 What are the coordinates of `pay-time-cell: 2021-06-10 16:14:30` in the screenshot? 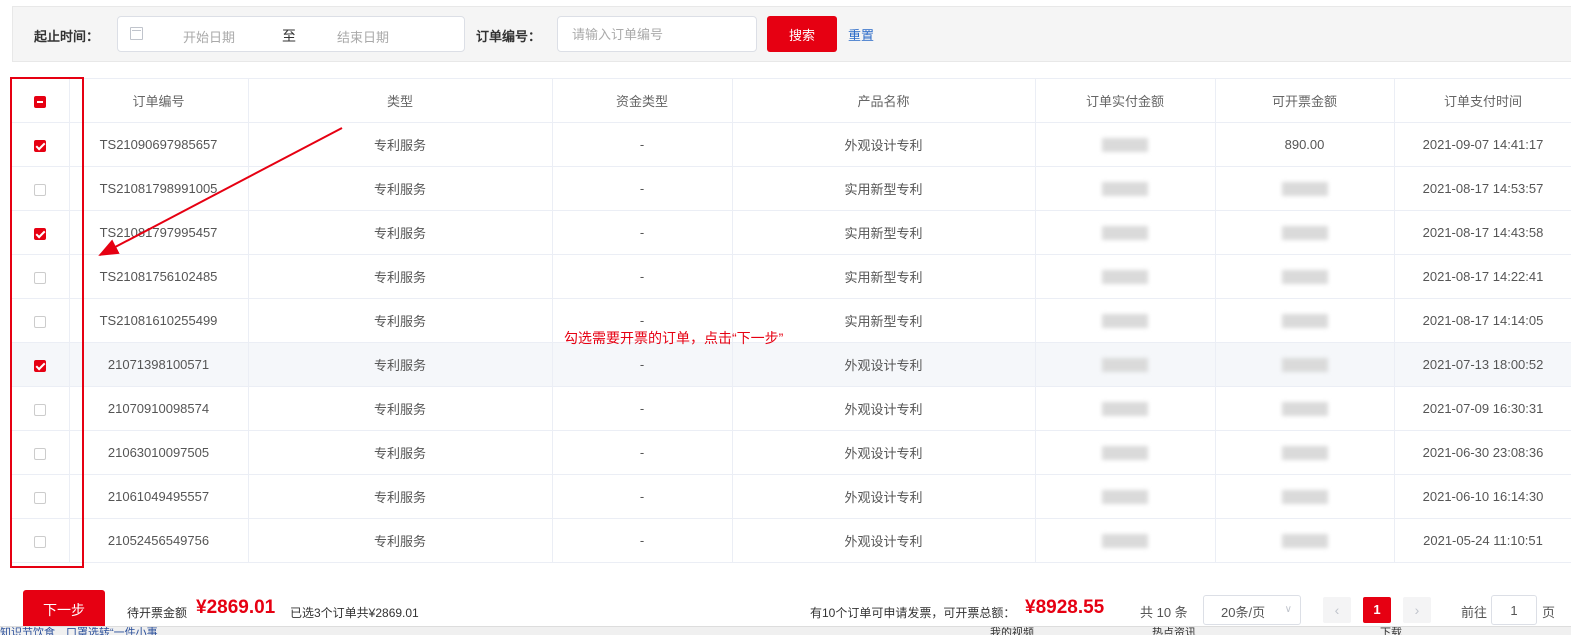 It's located at (1482, 496).